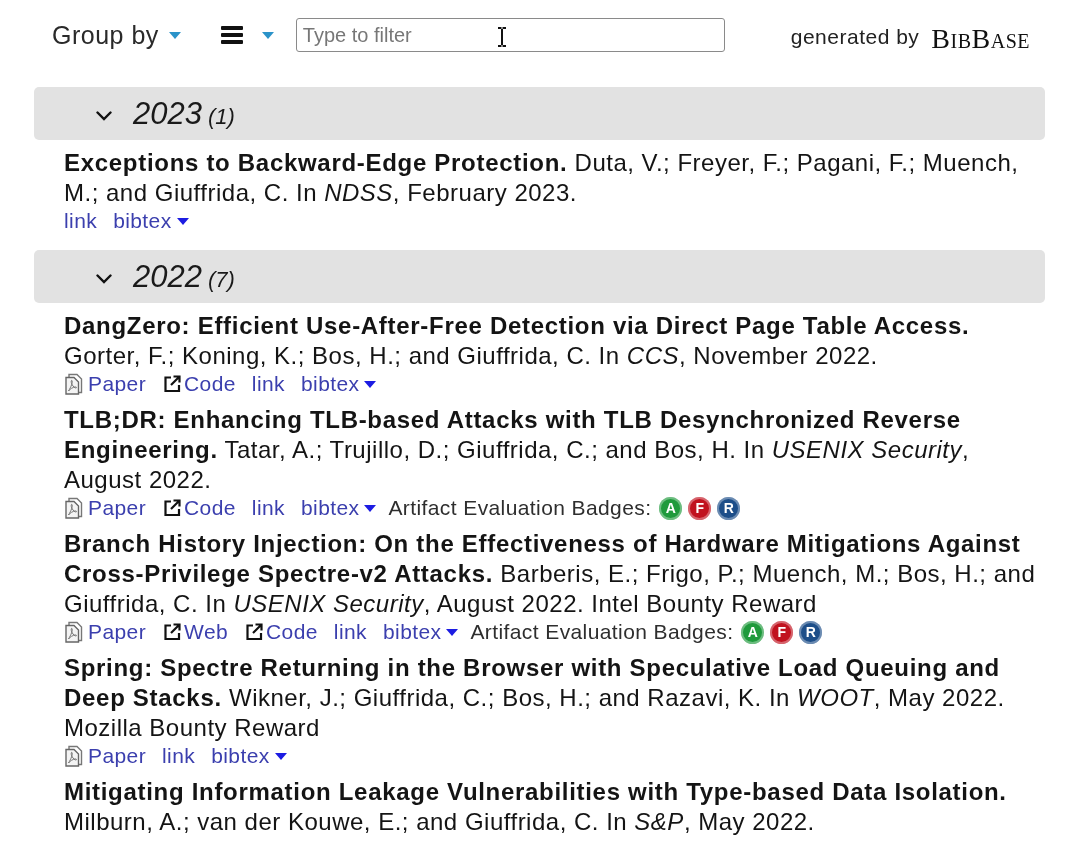  Describe the element at coordinates (167, 114) in the screenshot. I see `year-label: 2023` at that location.